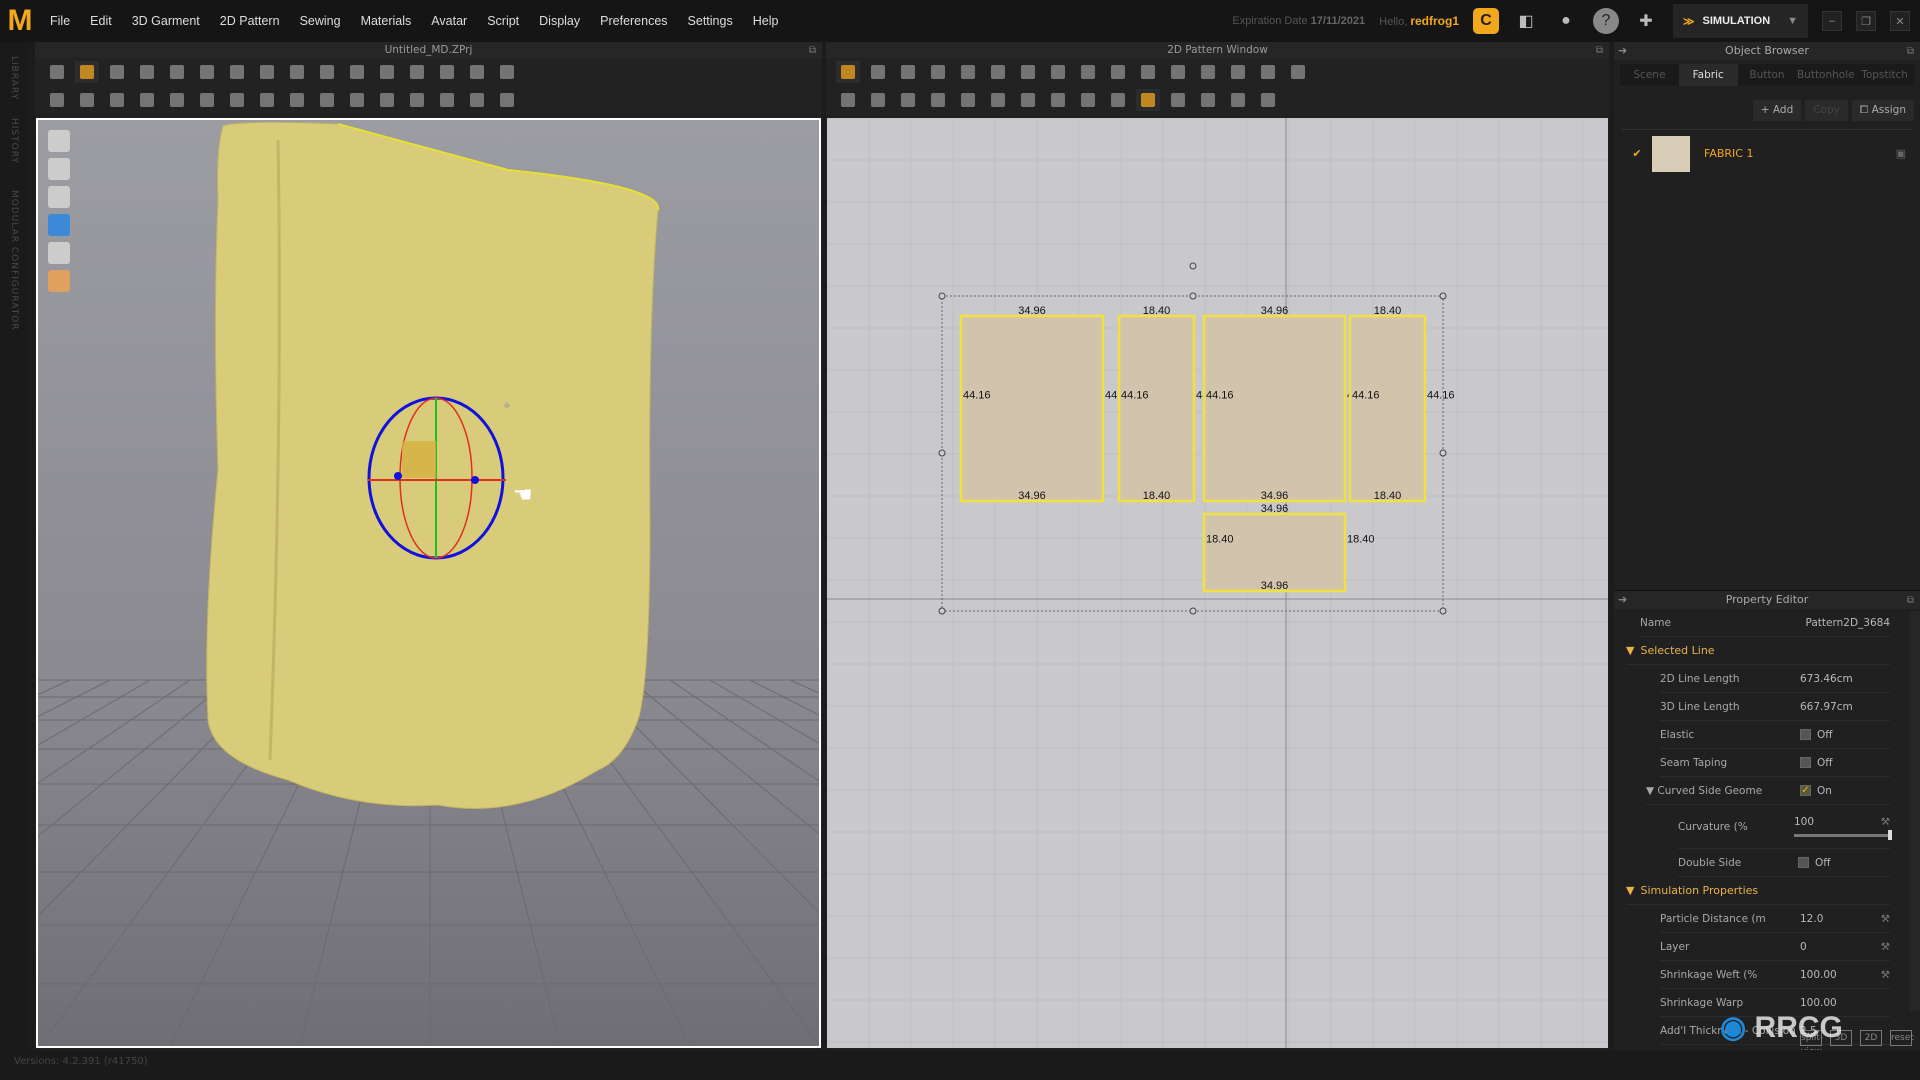 Image resolution: width=1920 pixels, height=1080 pixels. Describe the element at coordinates (878, 72) in the screenshot. I see `edit-pattern-tool` at that location.